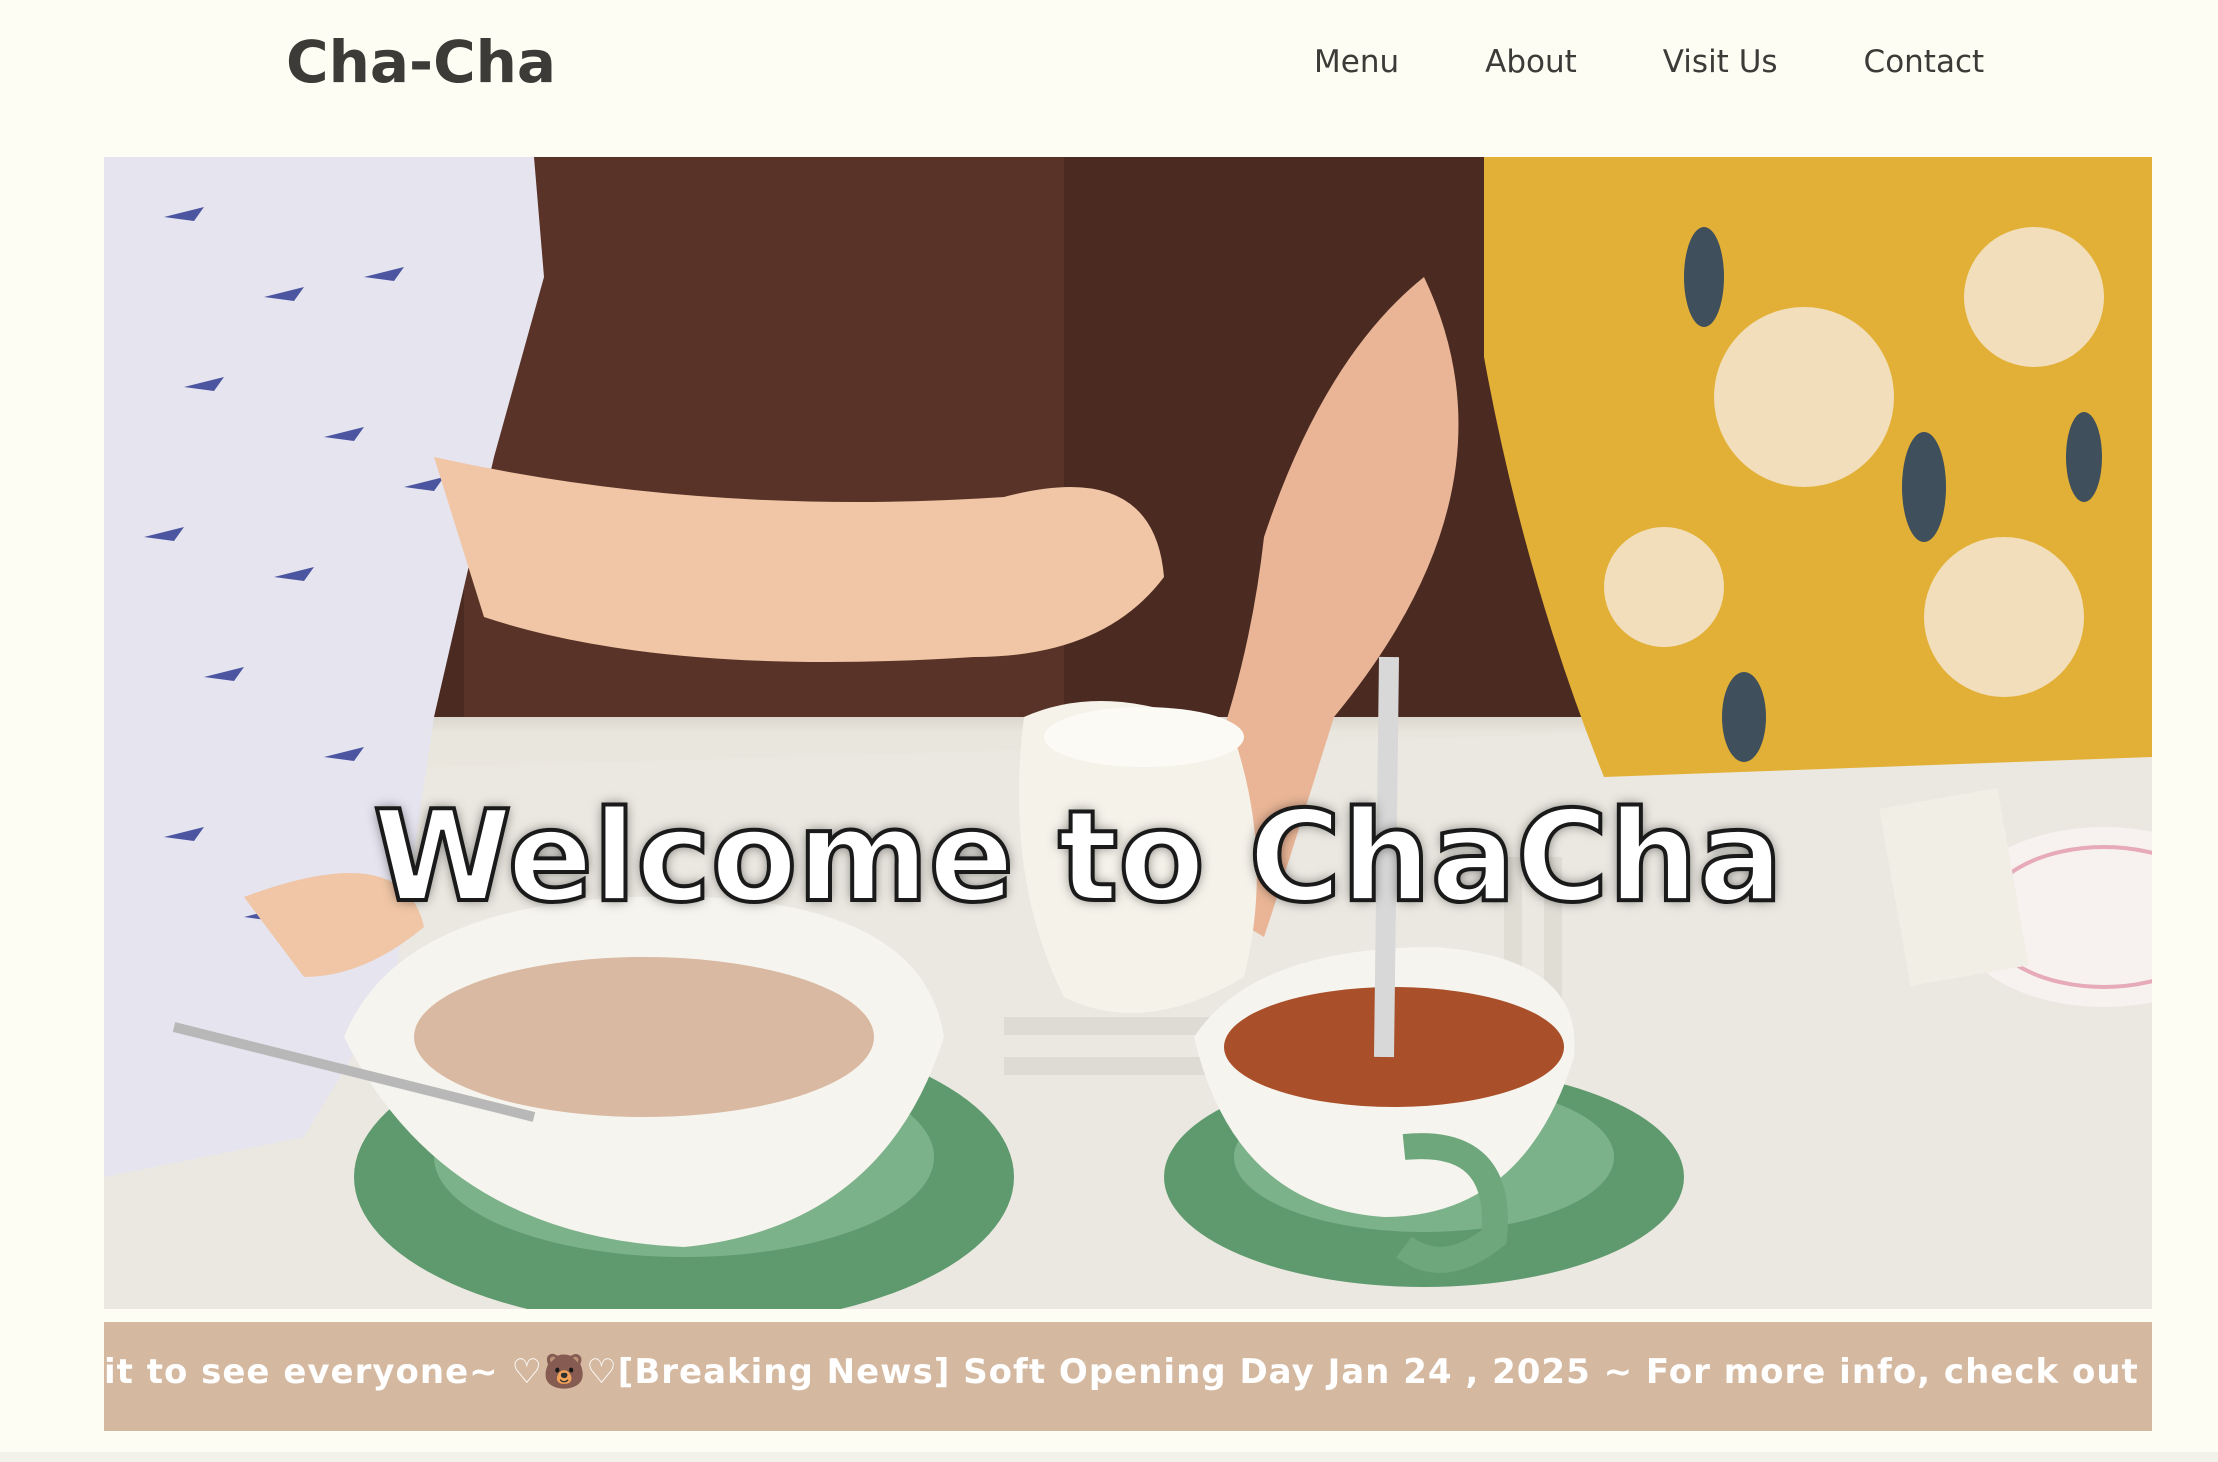 The height and width of the screenshot is (1462, 2218). I want to click on page-divider, so click(1109, 1457).